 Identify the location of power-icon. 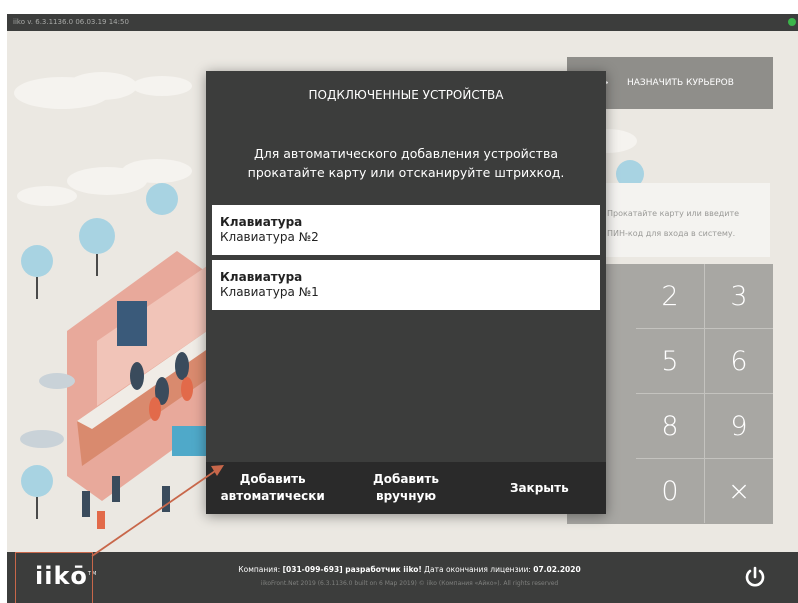
(755, 576).